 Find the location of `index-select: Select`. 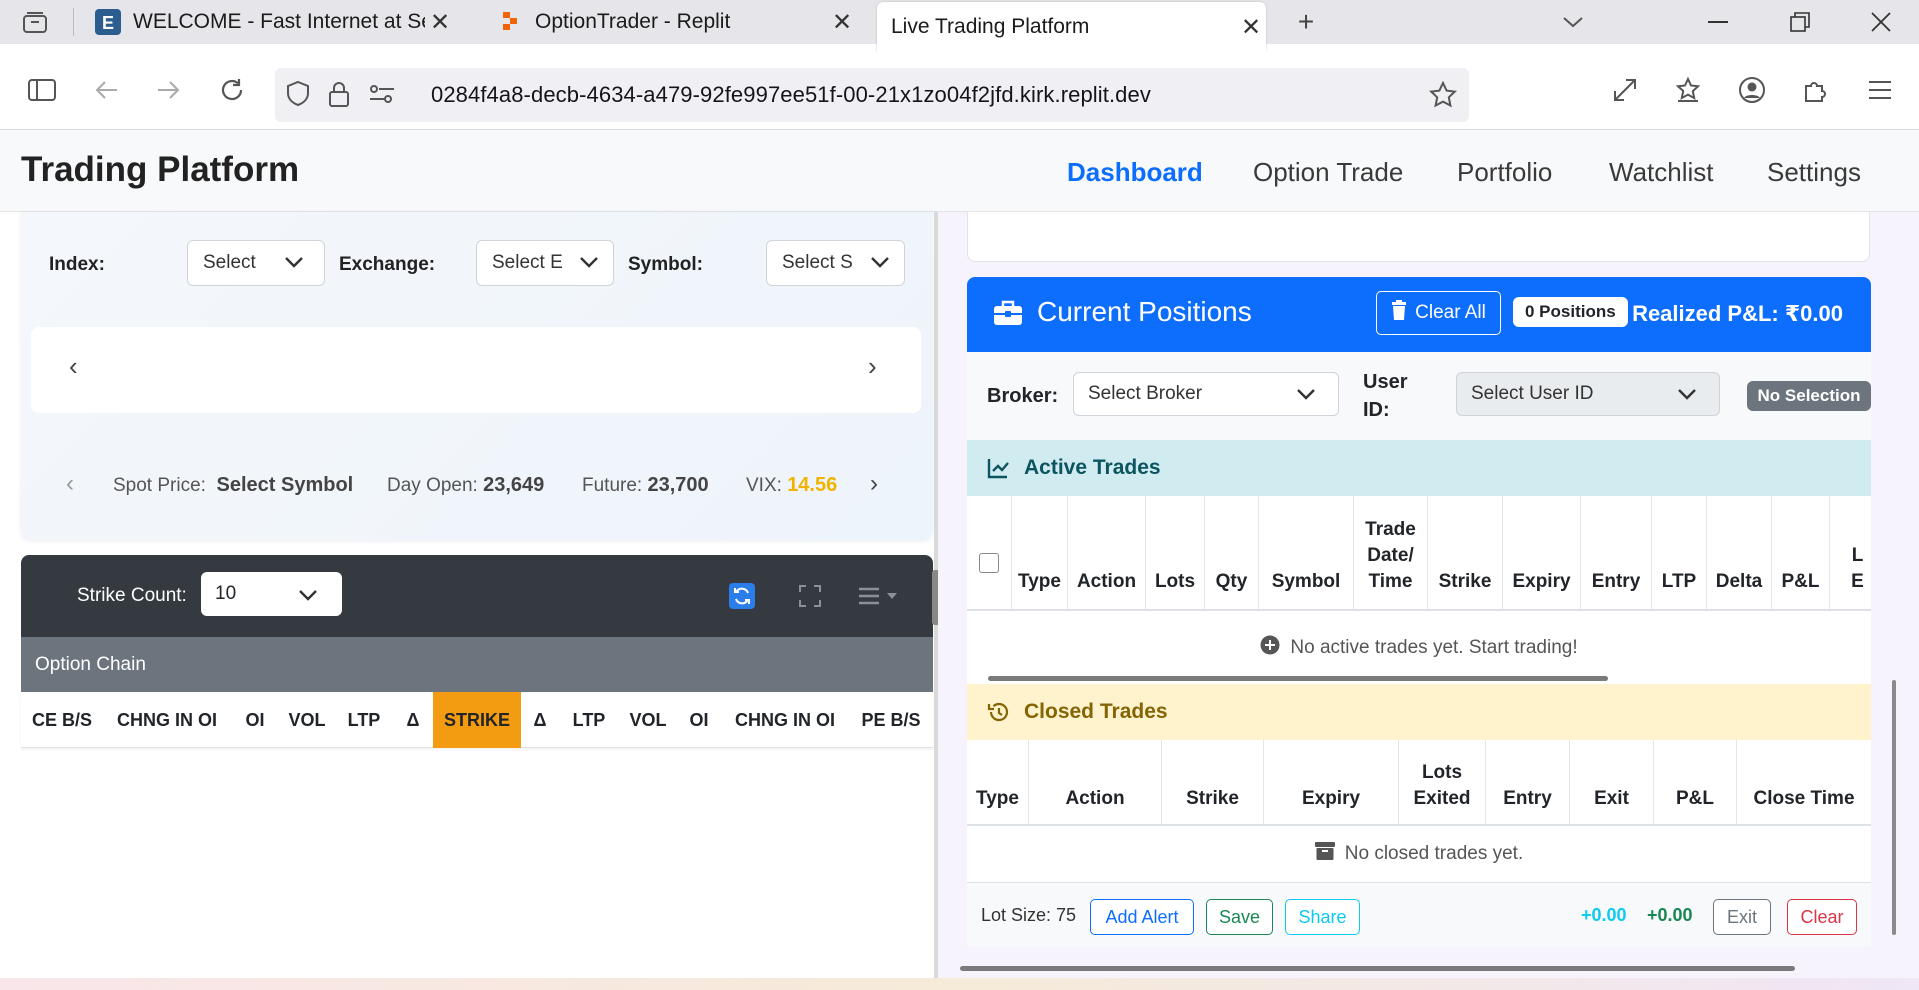

index-select: Select is located at coordinates (256, 263).